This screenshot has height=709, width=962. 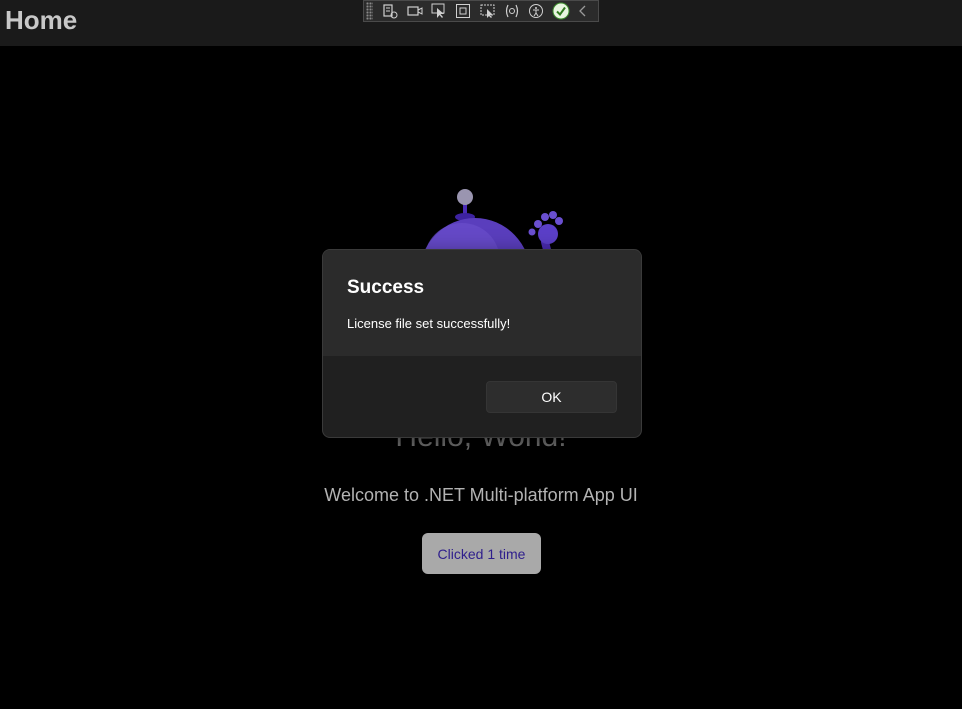 I want to click on page-title: Home, so click(x=41, y=20).